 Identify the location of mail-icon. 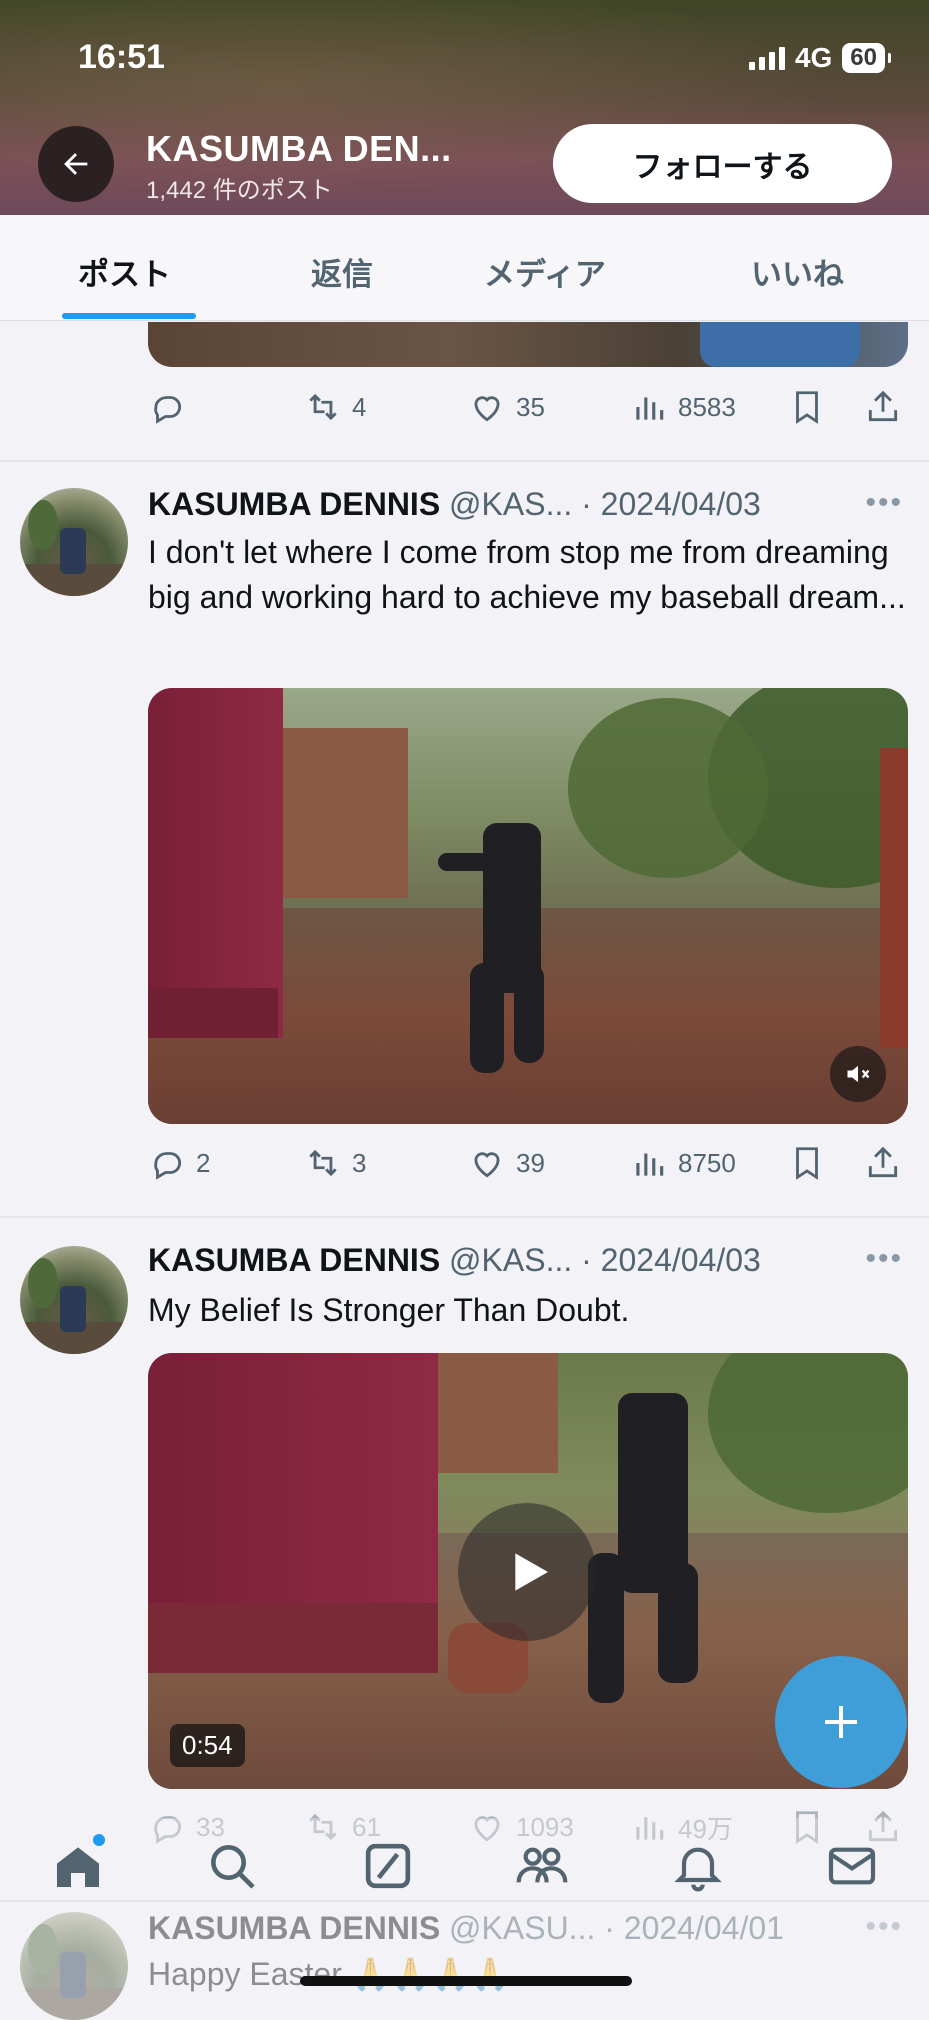
(852, 1866).